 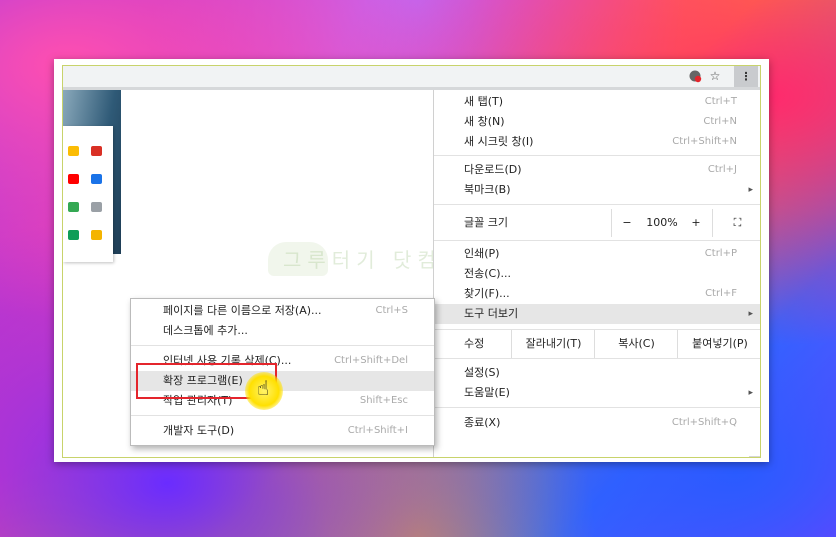 What do you see at coordinates (263, 388) in the screenshot?
I see `hand-cursor-icon: ☝` at bounding box center [263, 388].